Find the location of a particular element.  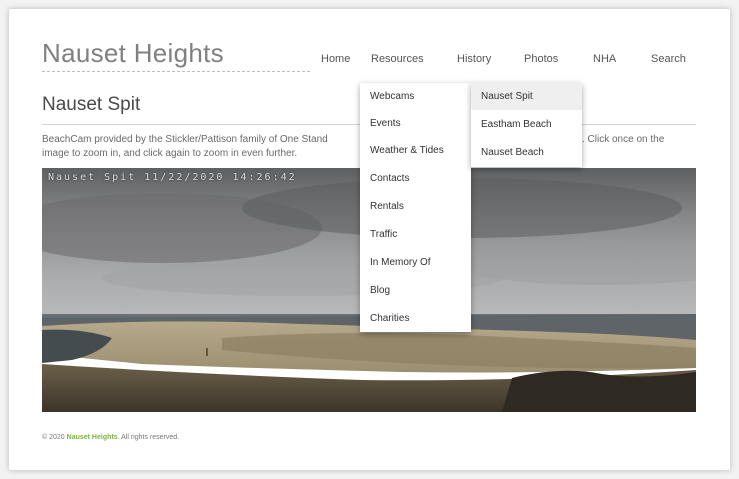

nav-nha: NHA is located at coordinates (604, 59).